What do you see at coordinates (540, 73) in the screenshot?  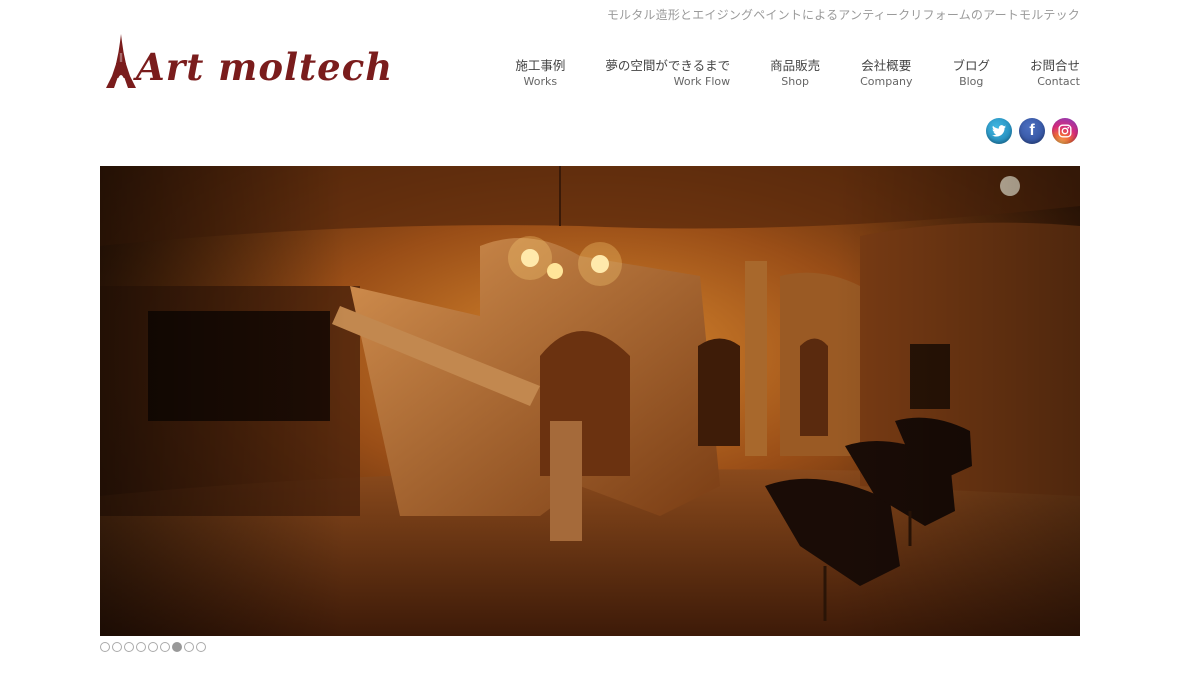 I see `nav-item-works: 施工事例 Works` at bounding box center [540, 73].